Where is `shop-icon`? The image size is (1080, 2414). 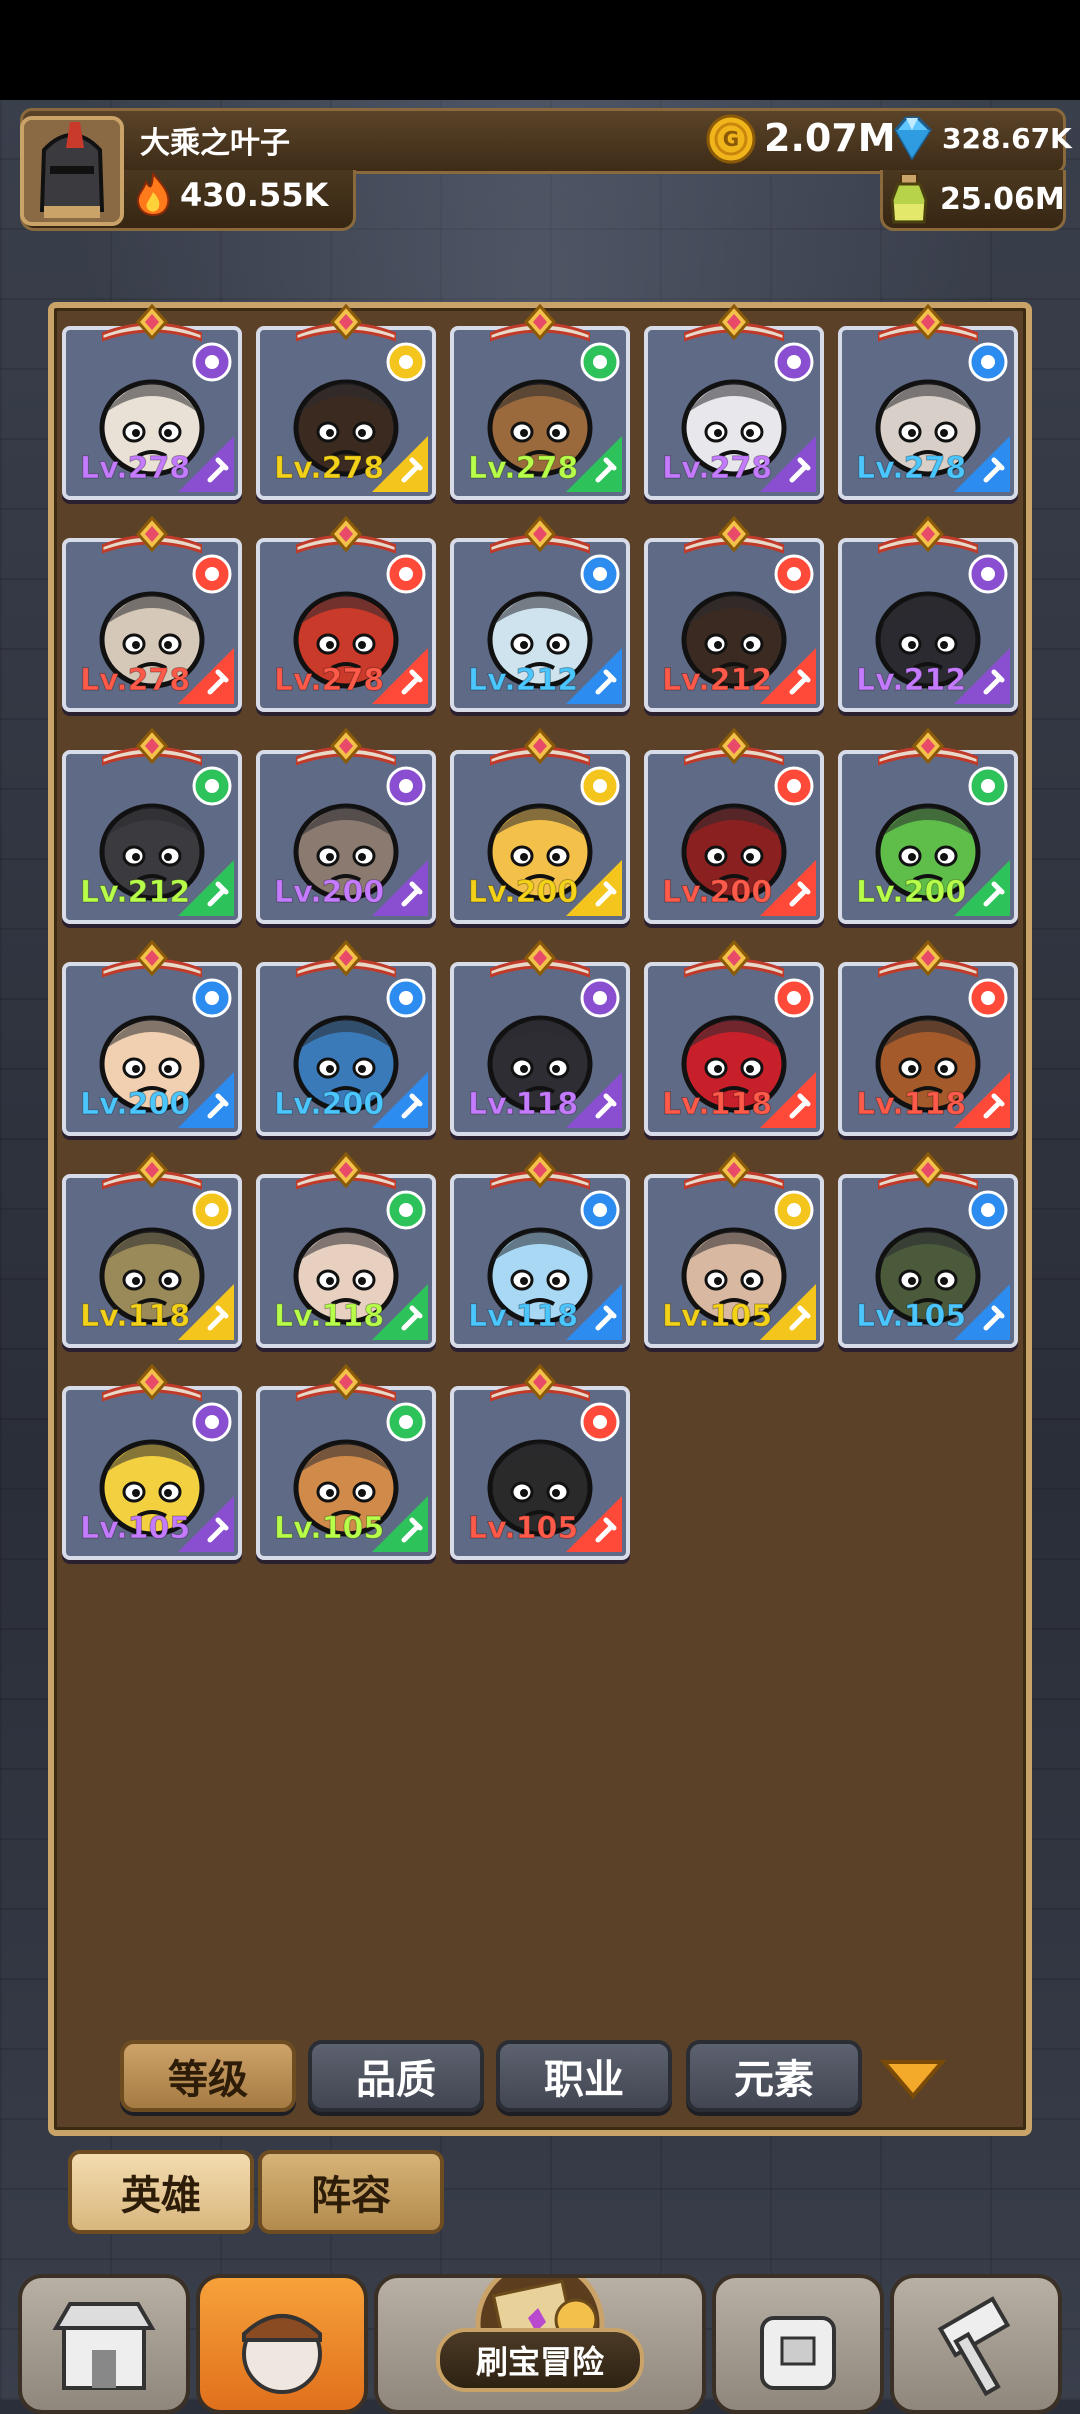 shop-icon is located at coordinates (104, 2346).